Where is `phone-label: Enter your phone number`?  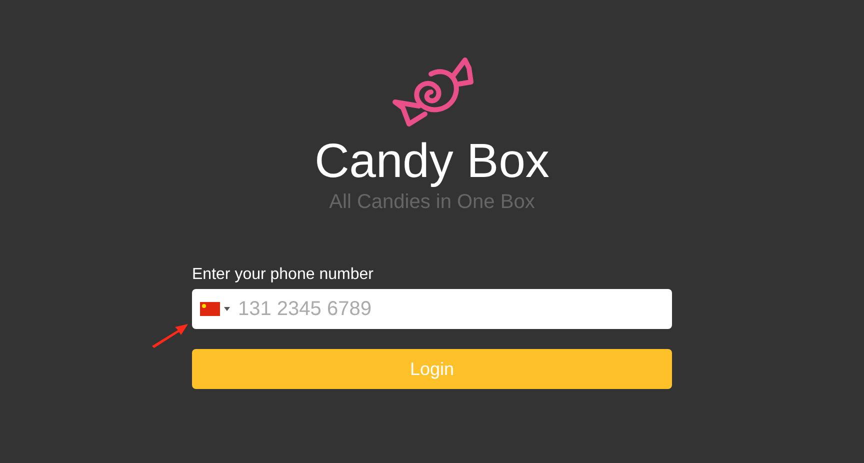
phone-label: Enter your phone number is located at coordinates (283, 275).